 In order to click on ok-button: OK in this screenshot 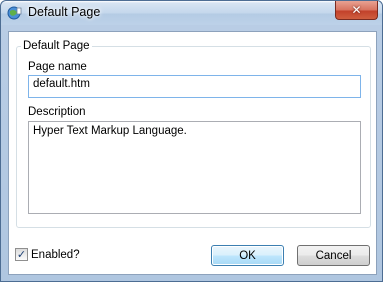, I will do `click(247, 255)`.